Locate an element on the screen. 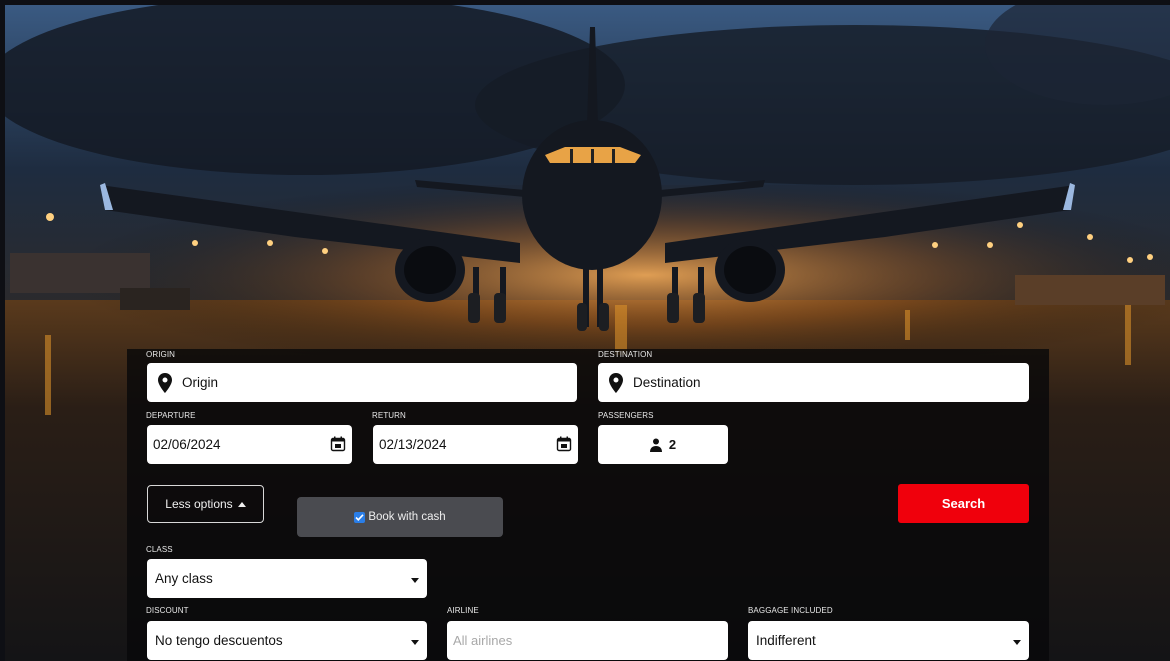 The height and width of the screenshot is (661, 1170). caret-up-icon is located at coordinates (241, 504).